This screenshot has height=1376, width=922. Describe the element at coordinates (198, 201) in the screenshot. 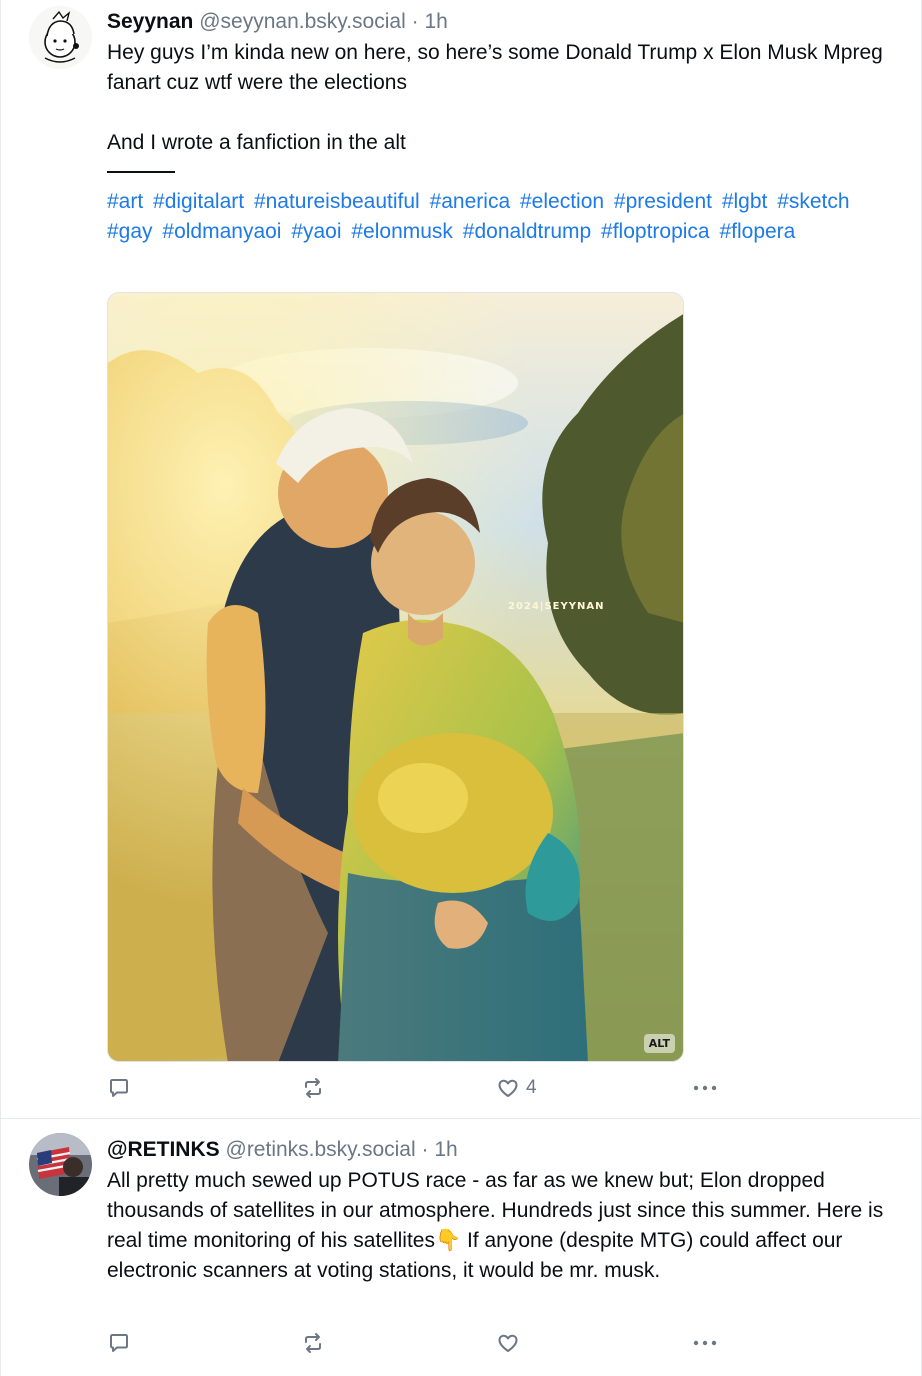

I see `hashtag-link: #digitalart` at that location.